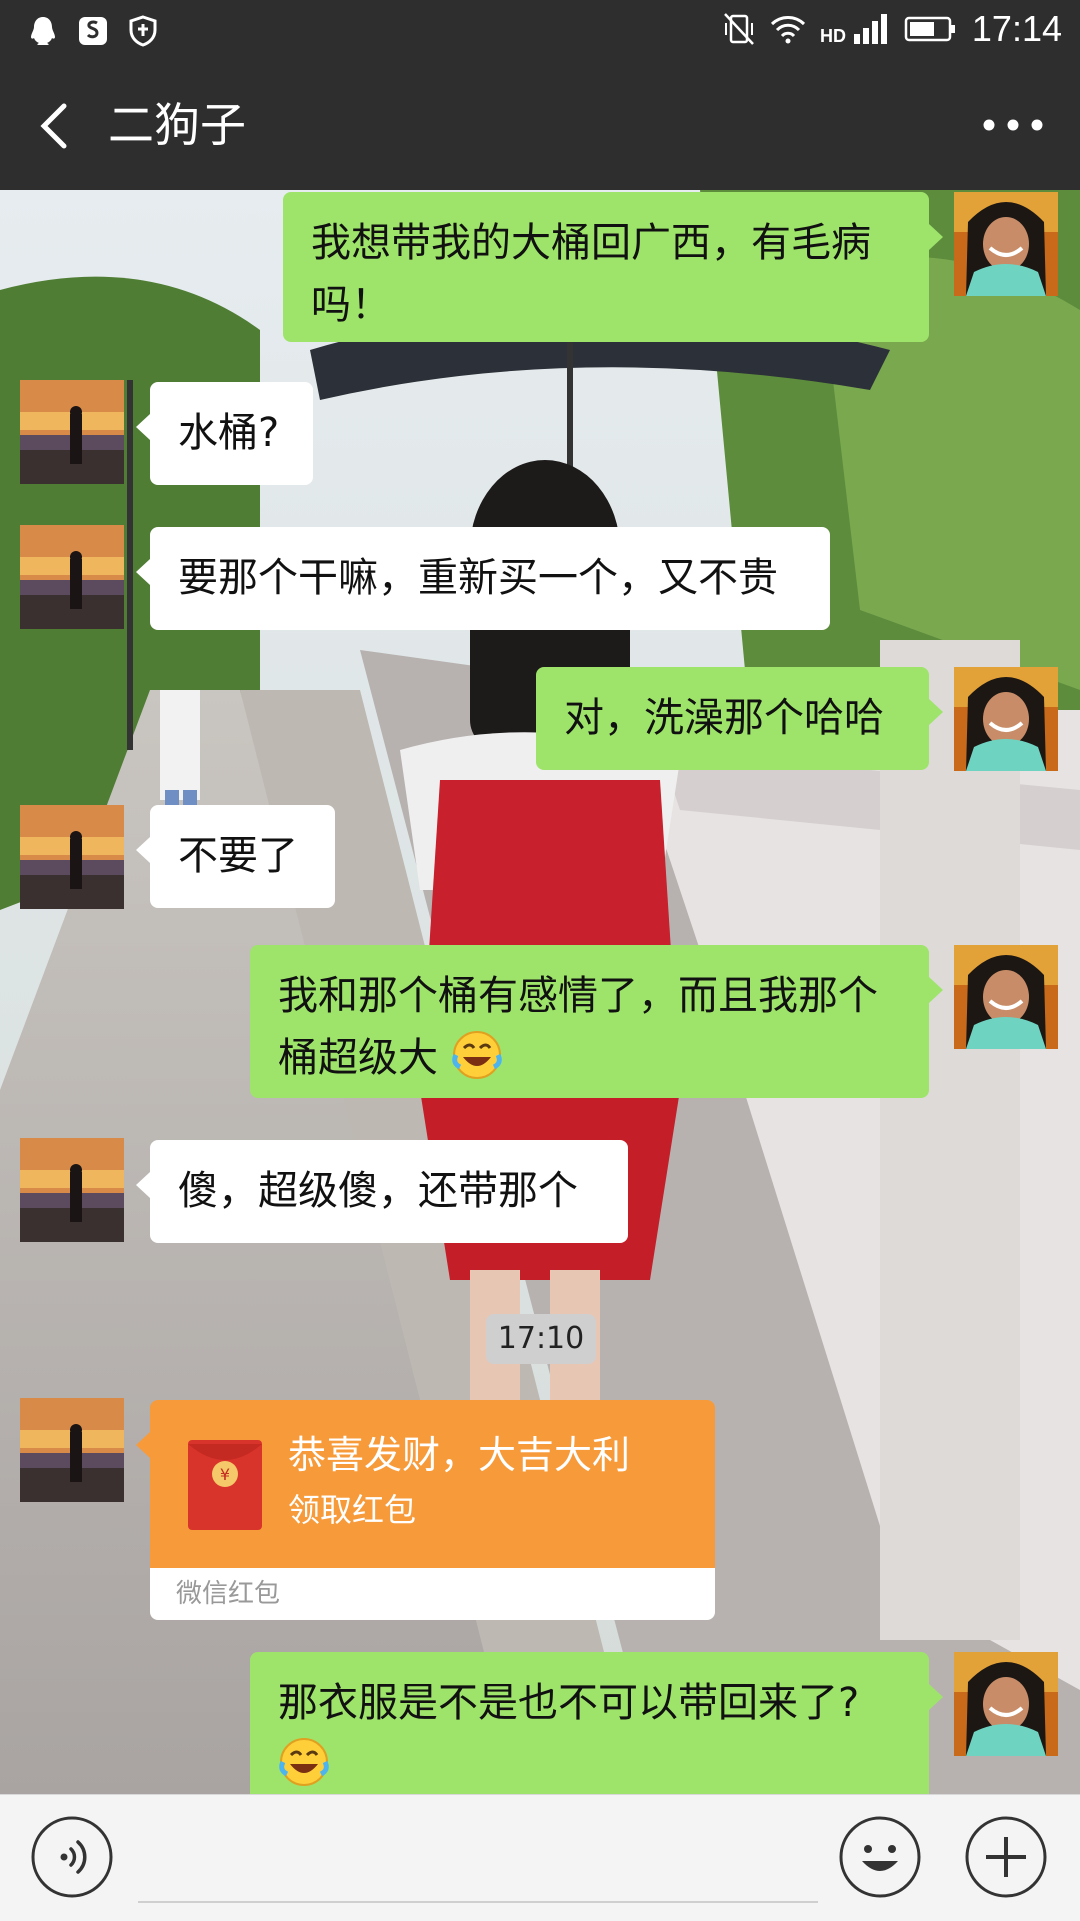  What do you see at coordinates (787, 30) in the screenshot?
I see `wifi-icon` at bounding box center [787, 30].